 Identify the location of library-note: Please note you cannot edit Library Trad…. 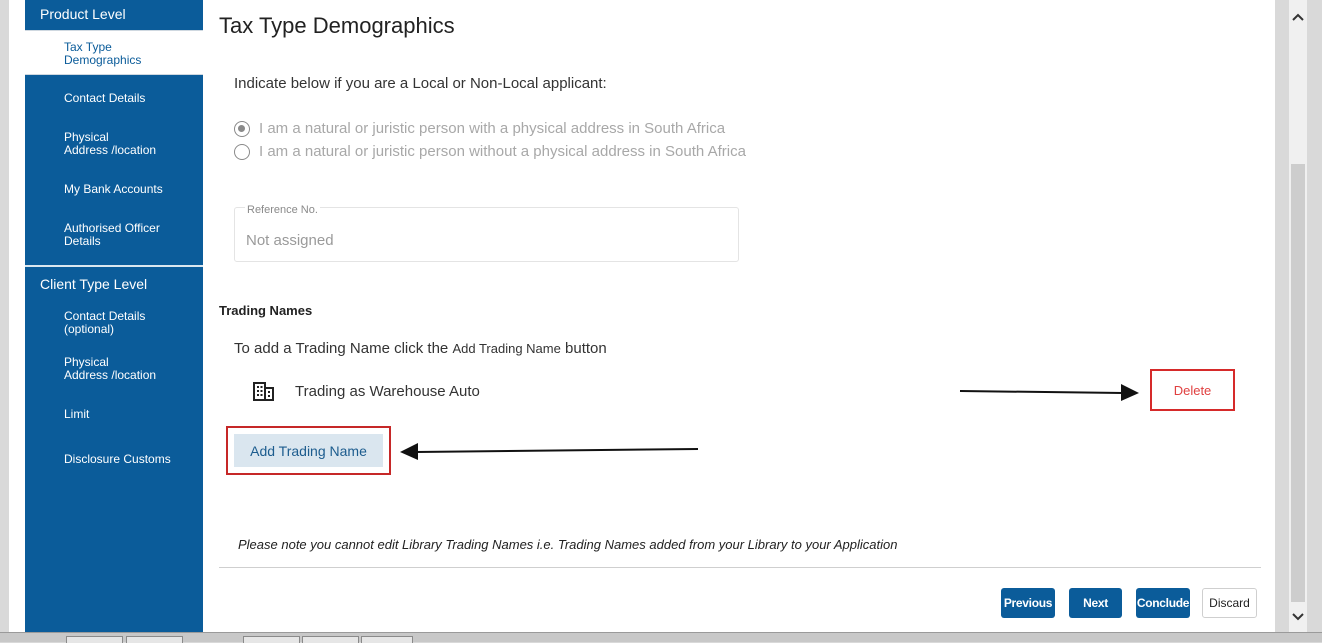
(568, 544).